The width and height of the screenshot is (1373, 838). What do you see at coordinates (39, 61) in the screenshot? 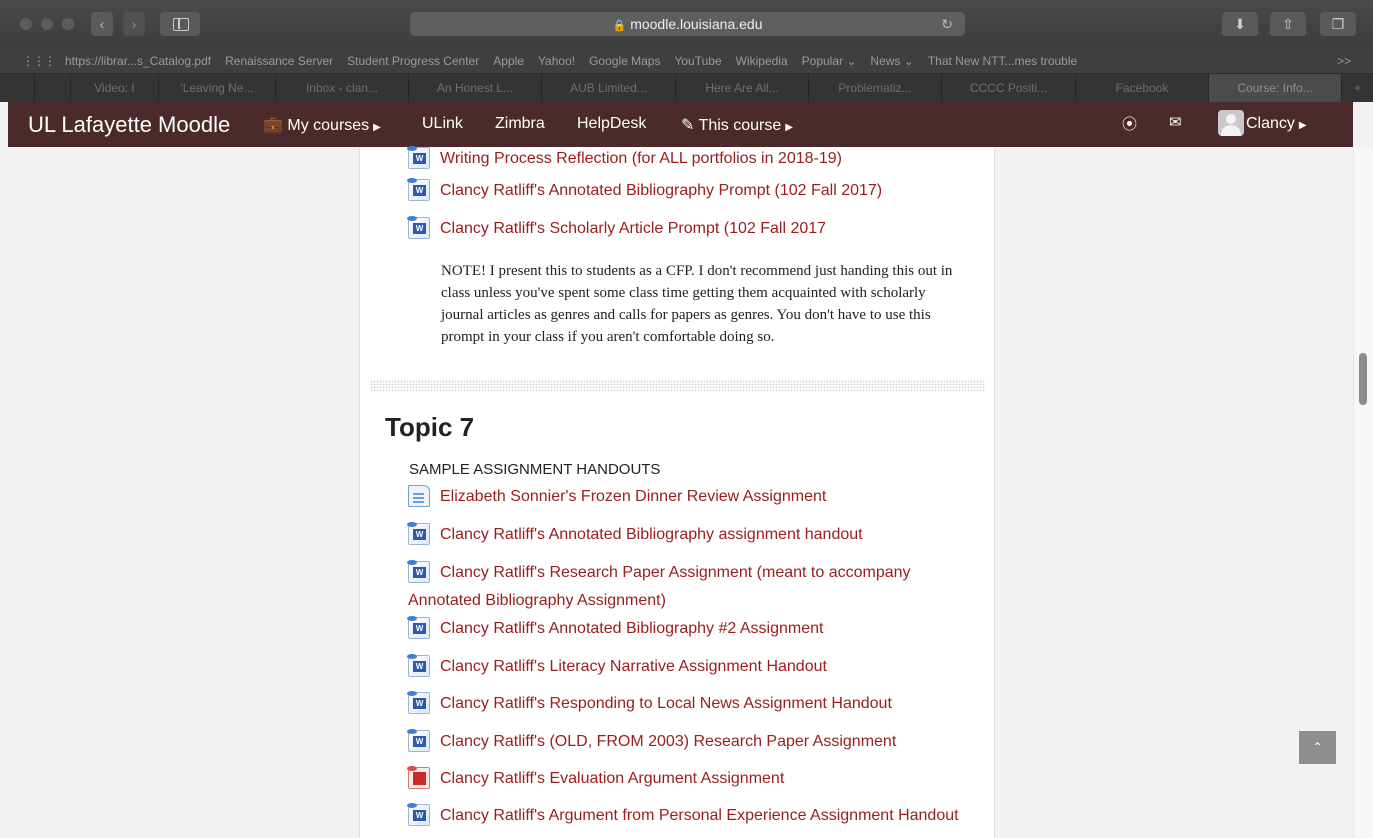
I see `apps-grid-icon: ⋮⋮⋮` at bounding box center [39, 61].